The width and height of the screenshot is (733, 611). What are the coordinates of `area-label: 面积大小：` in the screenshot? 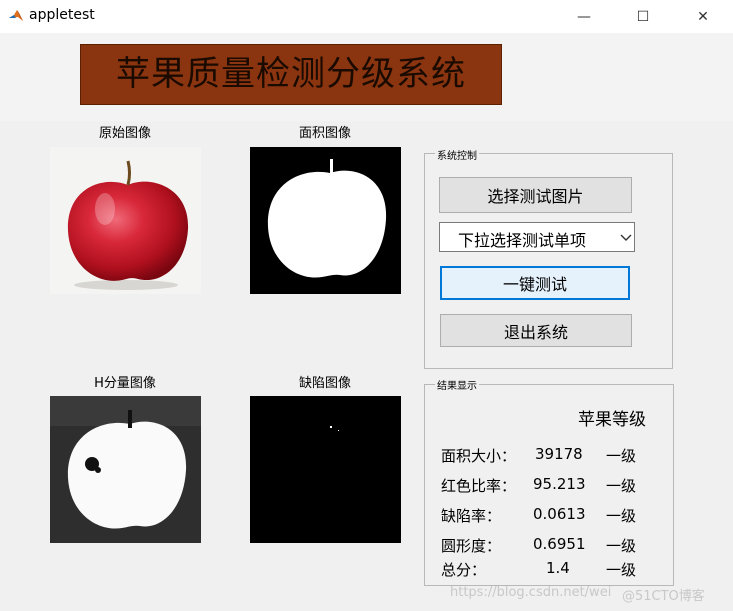 It's located at (479, 456).